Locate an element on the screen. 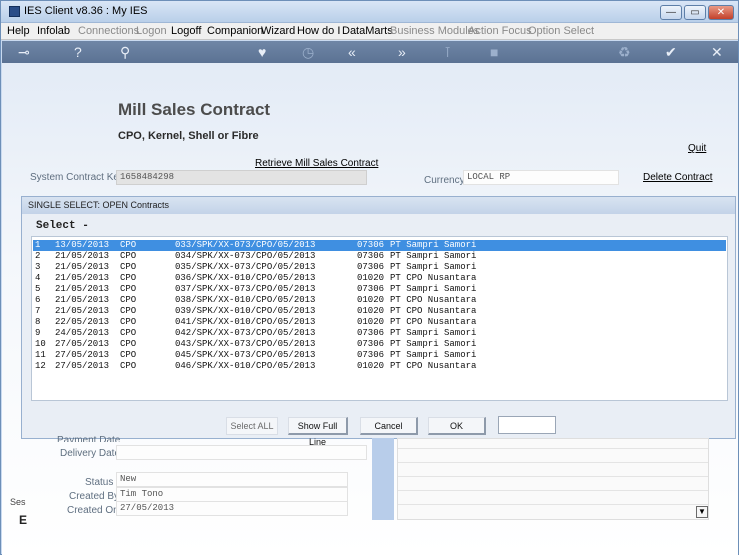 Image resolution: width=739 pixels, height=555 pixels. menu-how-do-i: How do I is located at coordinates (318, 31).